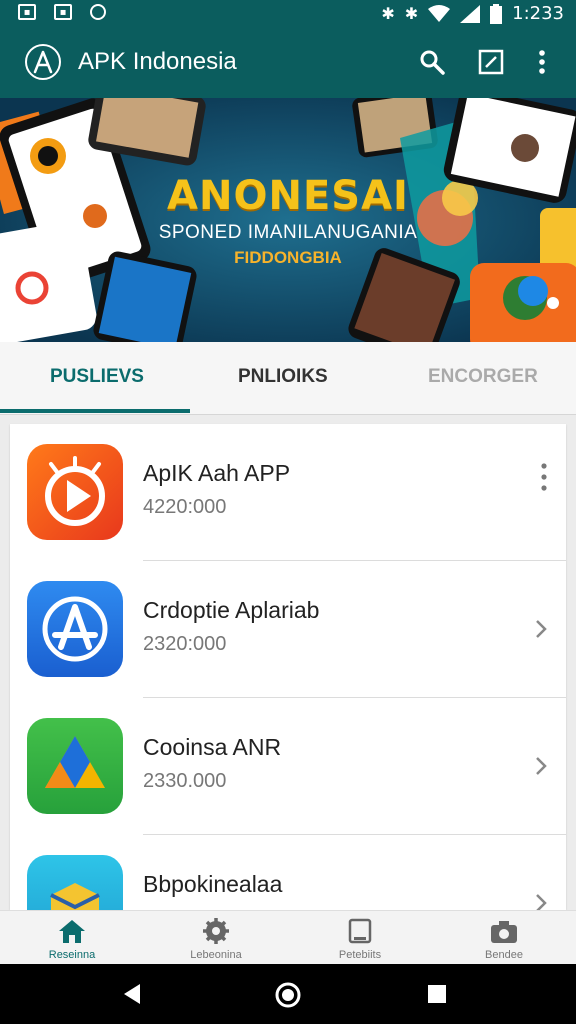  I want to click on package-icon, so click(75, 882).